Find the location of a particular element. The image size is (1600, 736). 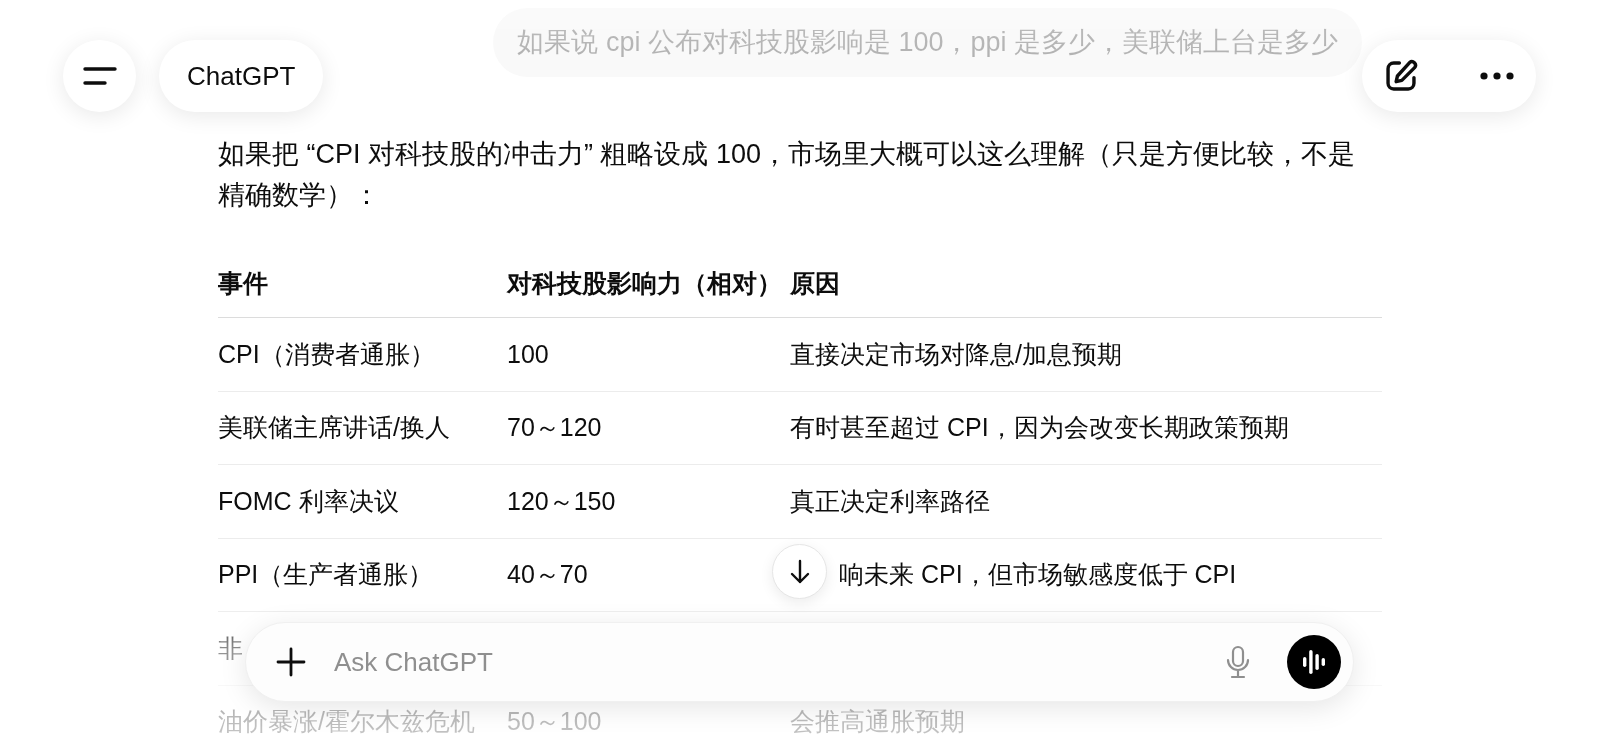

table-cell: 油价暴涨/霍尔木兹危机 is located at coordinates (346, 722).